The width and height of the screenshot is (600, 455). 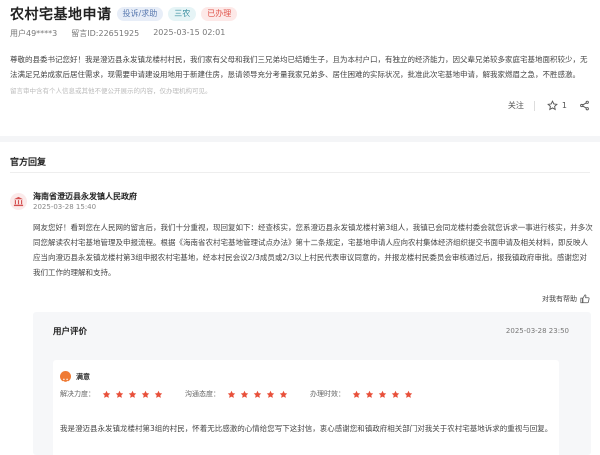 I want to click on user-id: 用户49****3, so click(x=34, y=33).